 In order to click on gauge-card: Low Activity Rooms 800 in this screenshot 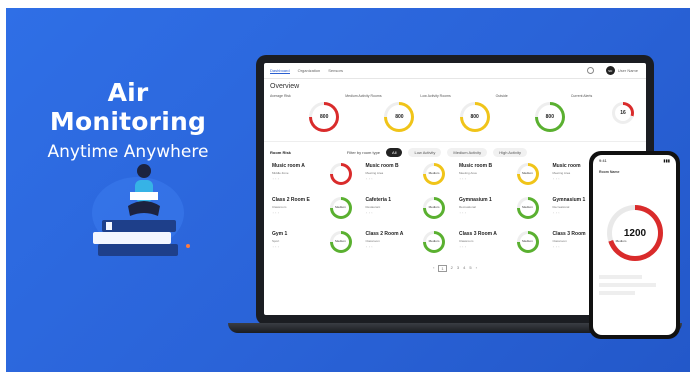, I will do `click(455, 117)`.